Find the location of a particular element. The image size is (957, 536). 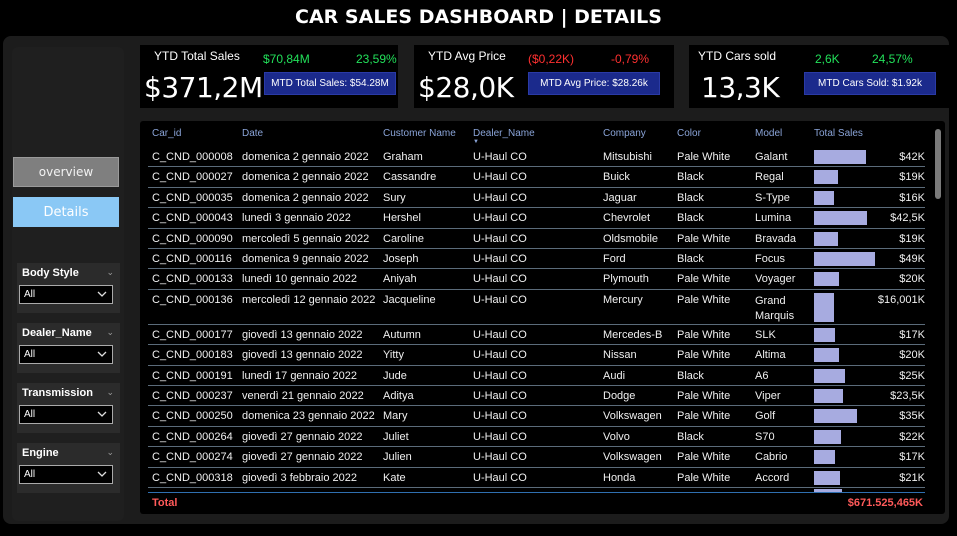

column-header-date: Date is located at coordinates (252, 133).